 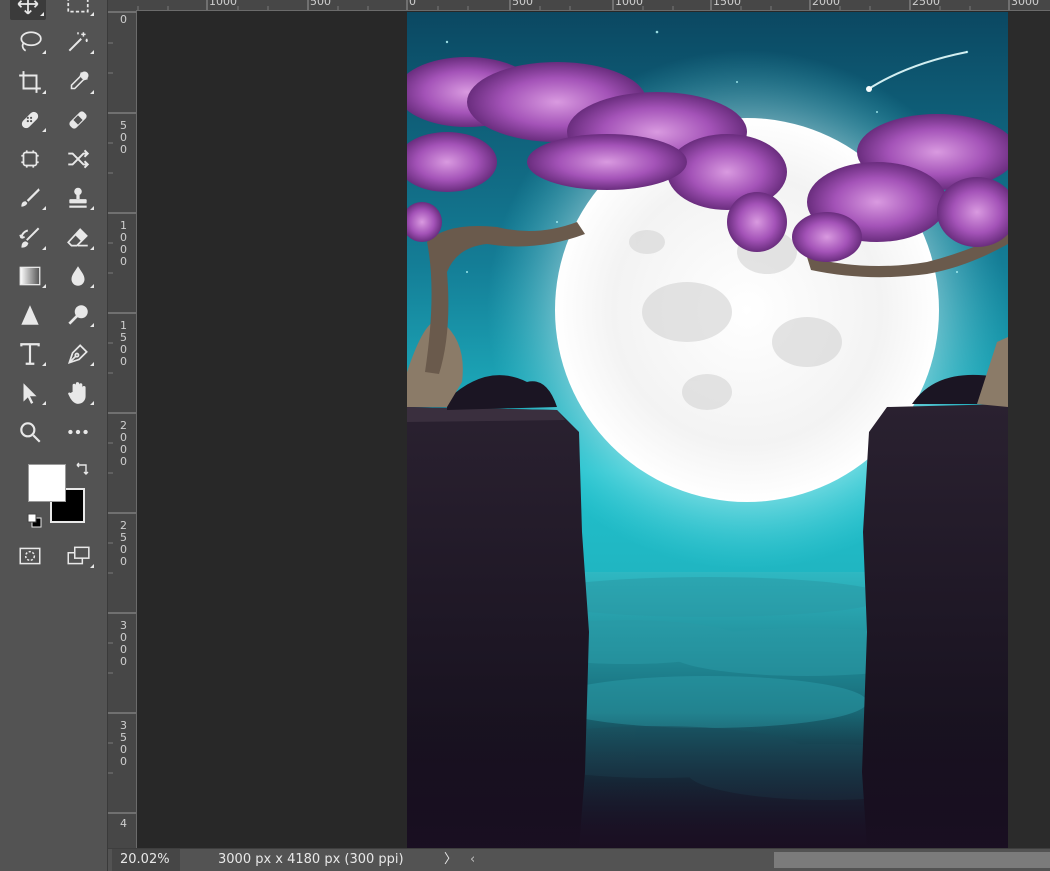 I want to click on perspective-warp-tool-button, so click(x=78, y=159).